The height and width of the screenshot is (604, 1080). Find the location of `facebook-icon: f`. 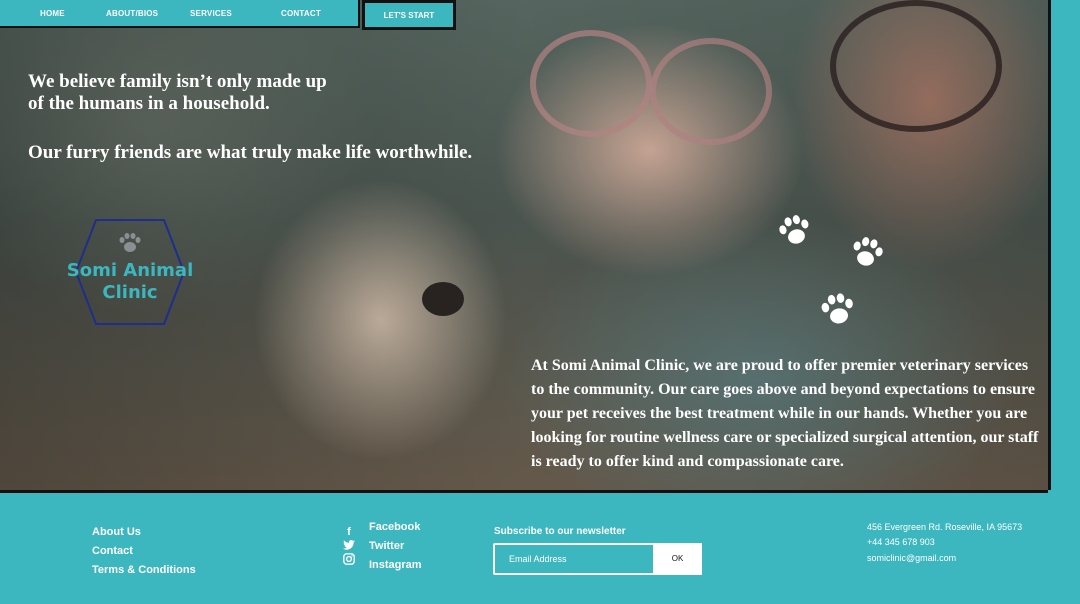

facebook-icon: f is located at coordinates (349, 532).